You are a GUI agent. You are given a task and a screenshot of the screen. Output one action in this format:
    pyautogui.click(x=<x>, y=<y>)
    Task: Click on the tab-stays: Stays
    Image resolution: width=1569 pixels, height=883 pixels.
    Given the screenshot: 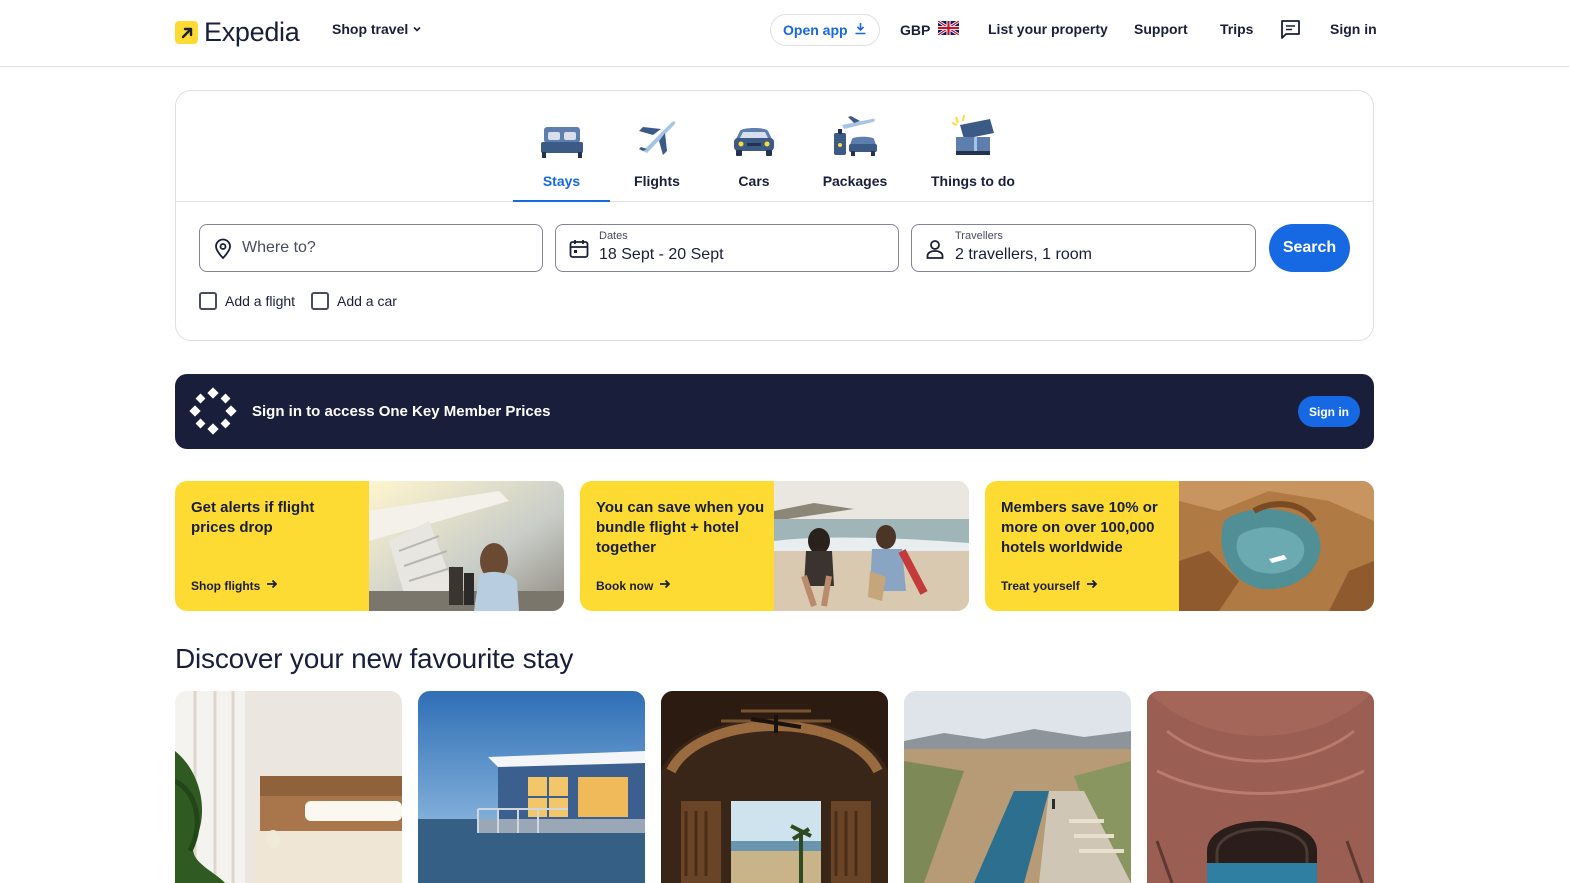 What is the action you would take?
    pyautogui.click(x=561, y=155)
    